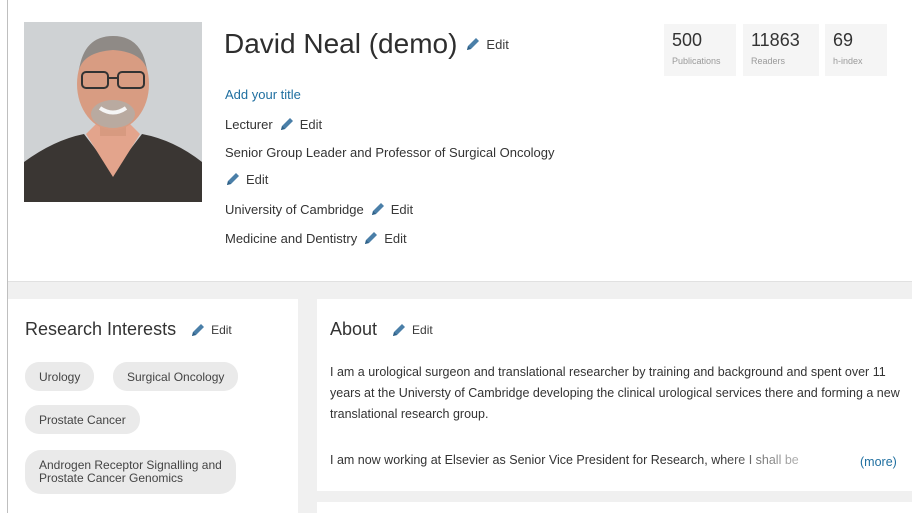 The width and height of the screenshot is (912, 513). What do you see at coordinates (101, 329) in the screenshot?
I see `research-interests-title: Research Interests` at bounding box center [101, 329].